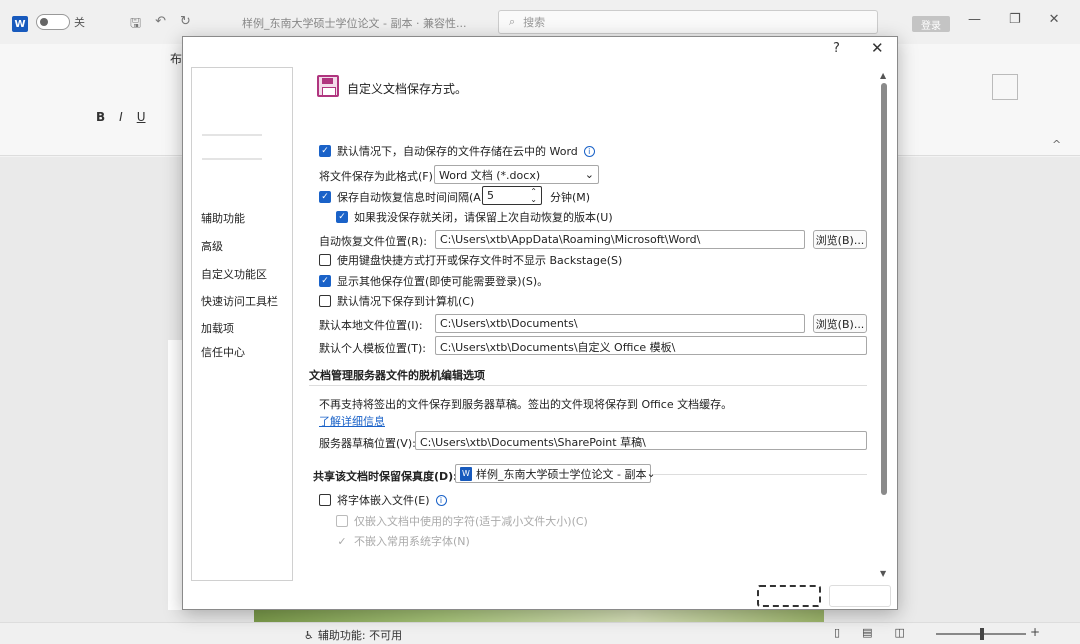 This screenshot has width=1080, height=644. I want to click on show-other-locations-option: ✓ 显示其他保存位置(即使可能需要登录)(S)。, so click(433, 281).